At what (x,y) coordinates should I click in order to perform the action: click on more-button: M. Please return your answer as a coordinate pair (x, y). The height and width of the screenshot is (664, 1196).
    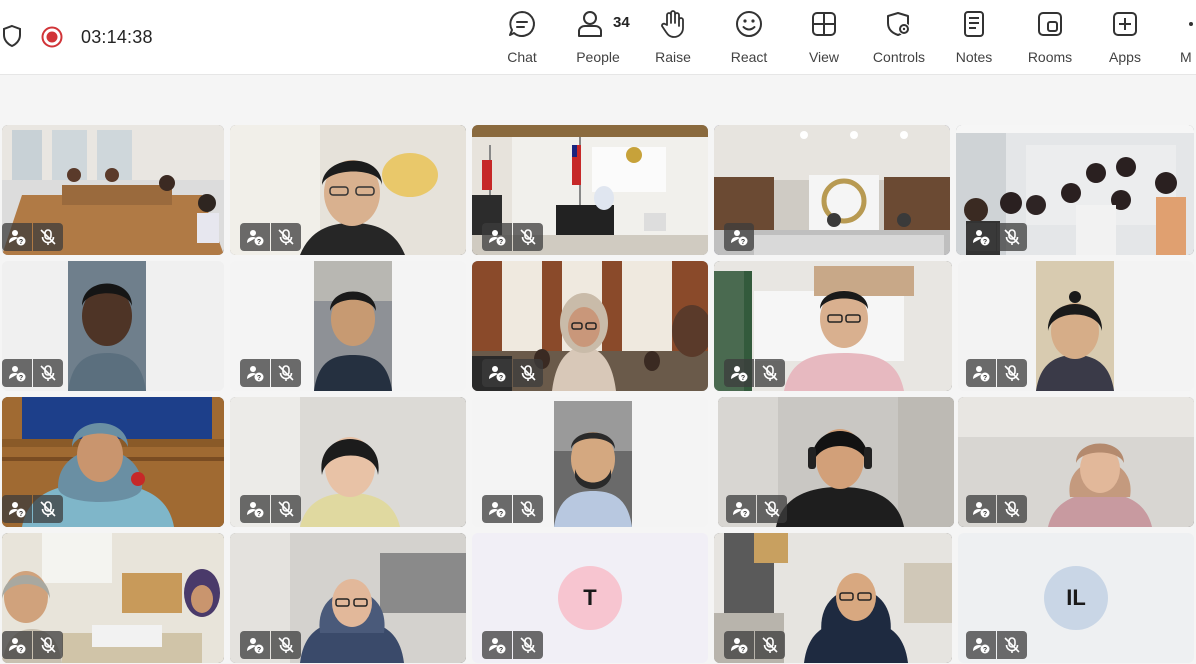
    Looking at the image, I should click on (1188, 37).